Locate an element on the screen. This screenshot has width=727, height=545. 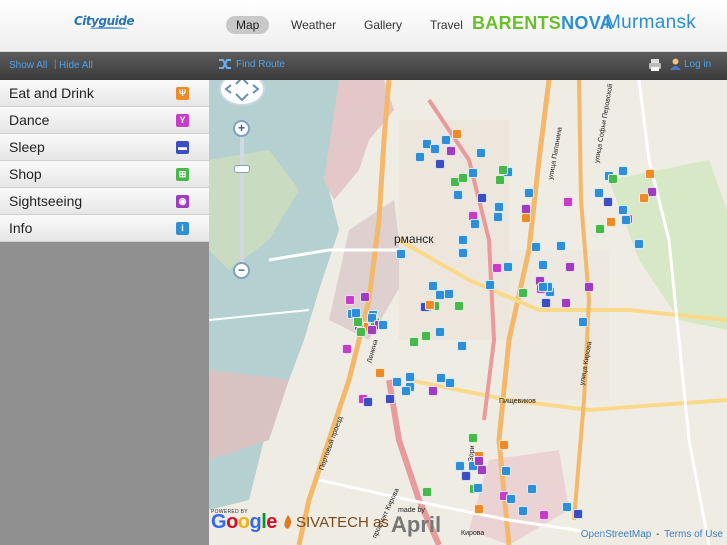
cityguide-logo: Cityguide is located at coordinates (104, 22).